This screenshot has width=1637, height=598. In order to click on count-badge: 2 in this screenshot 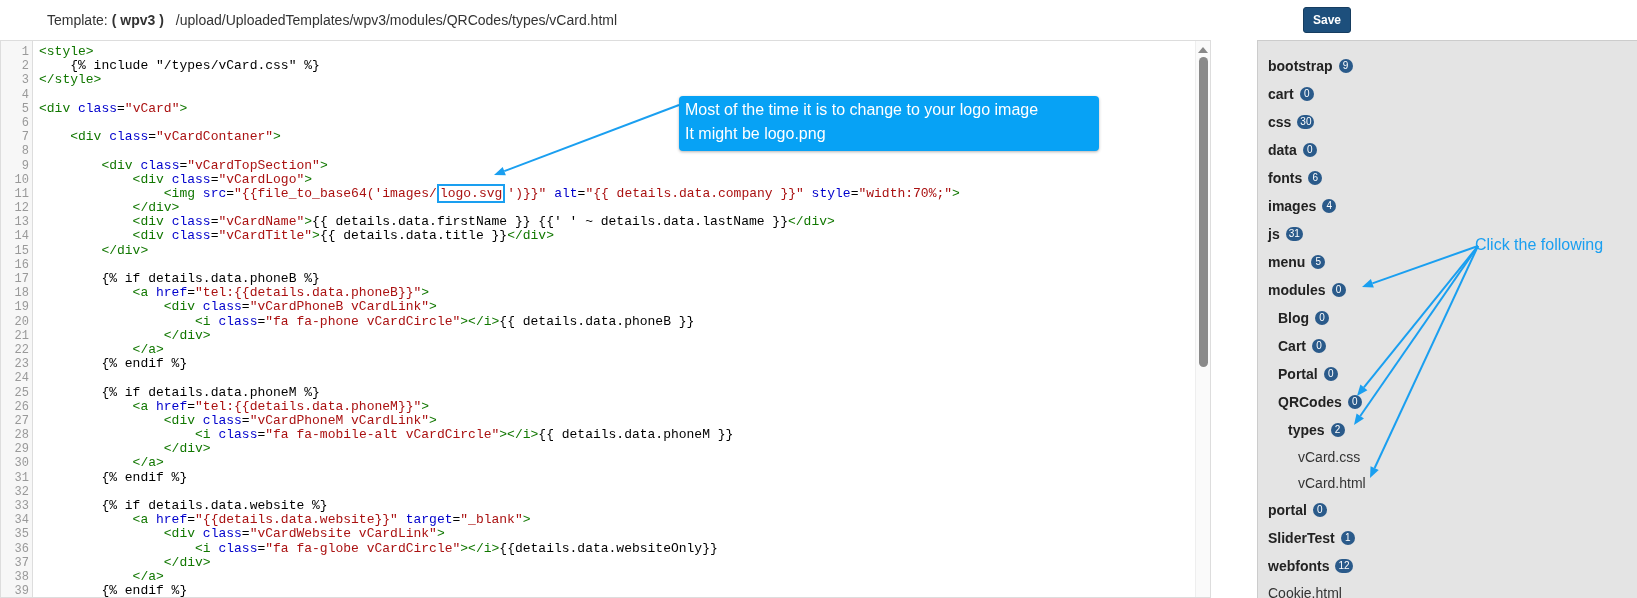, I will do `click(1337, 430)`.